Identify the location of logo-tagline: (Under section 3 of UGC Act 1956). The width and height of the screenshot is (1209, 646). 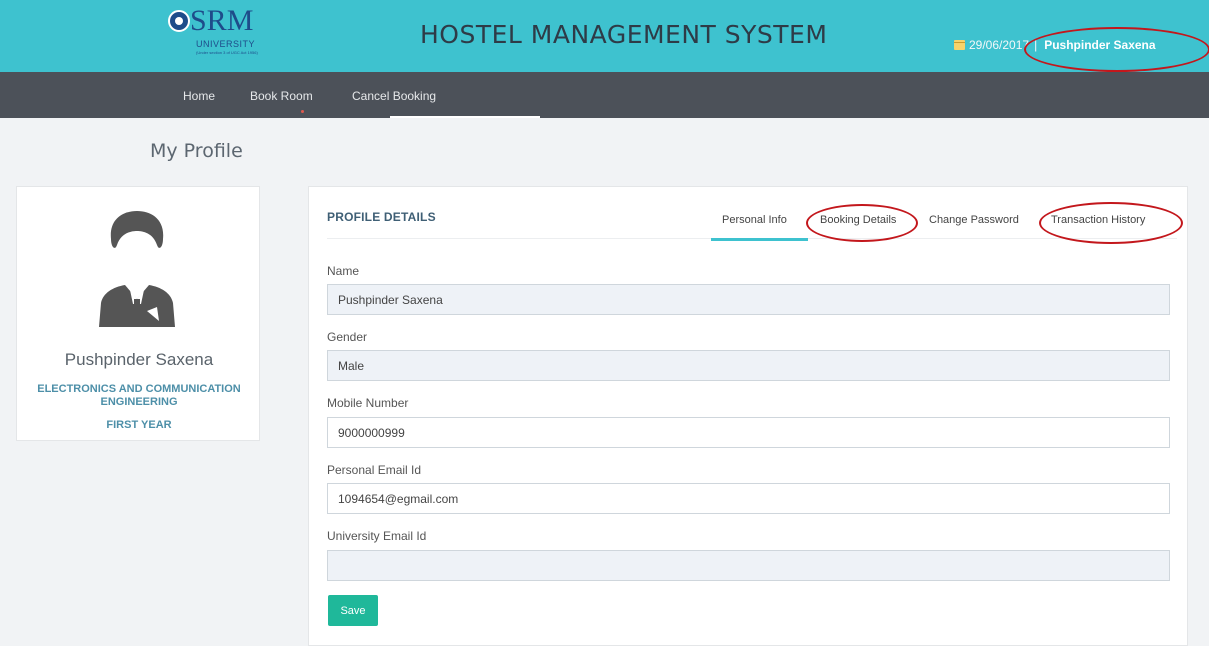
(227, 52).